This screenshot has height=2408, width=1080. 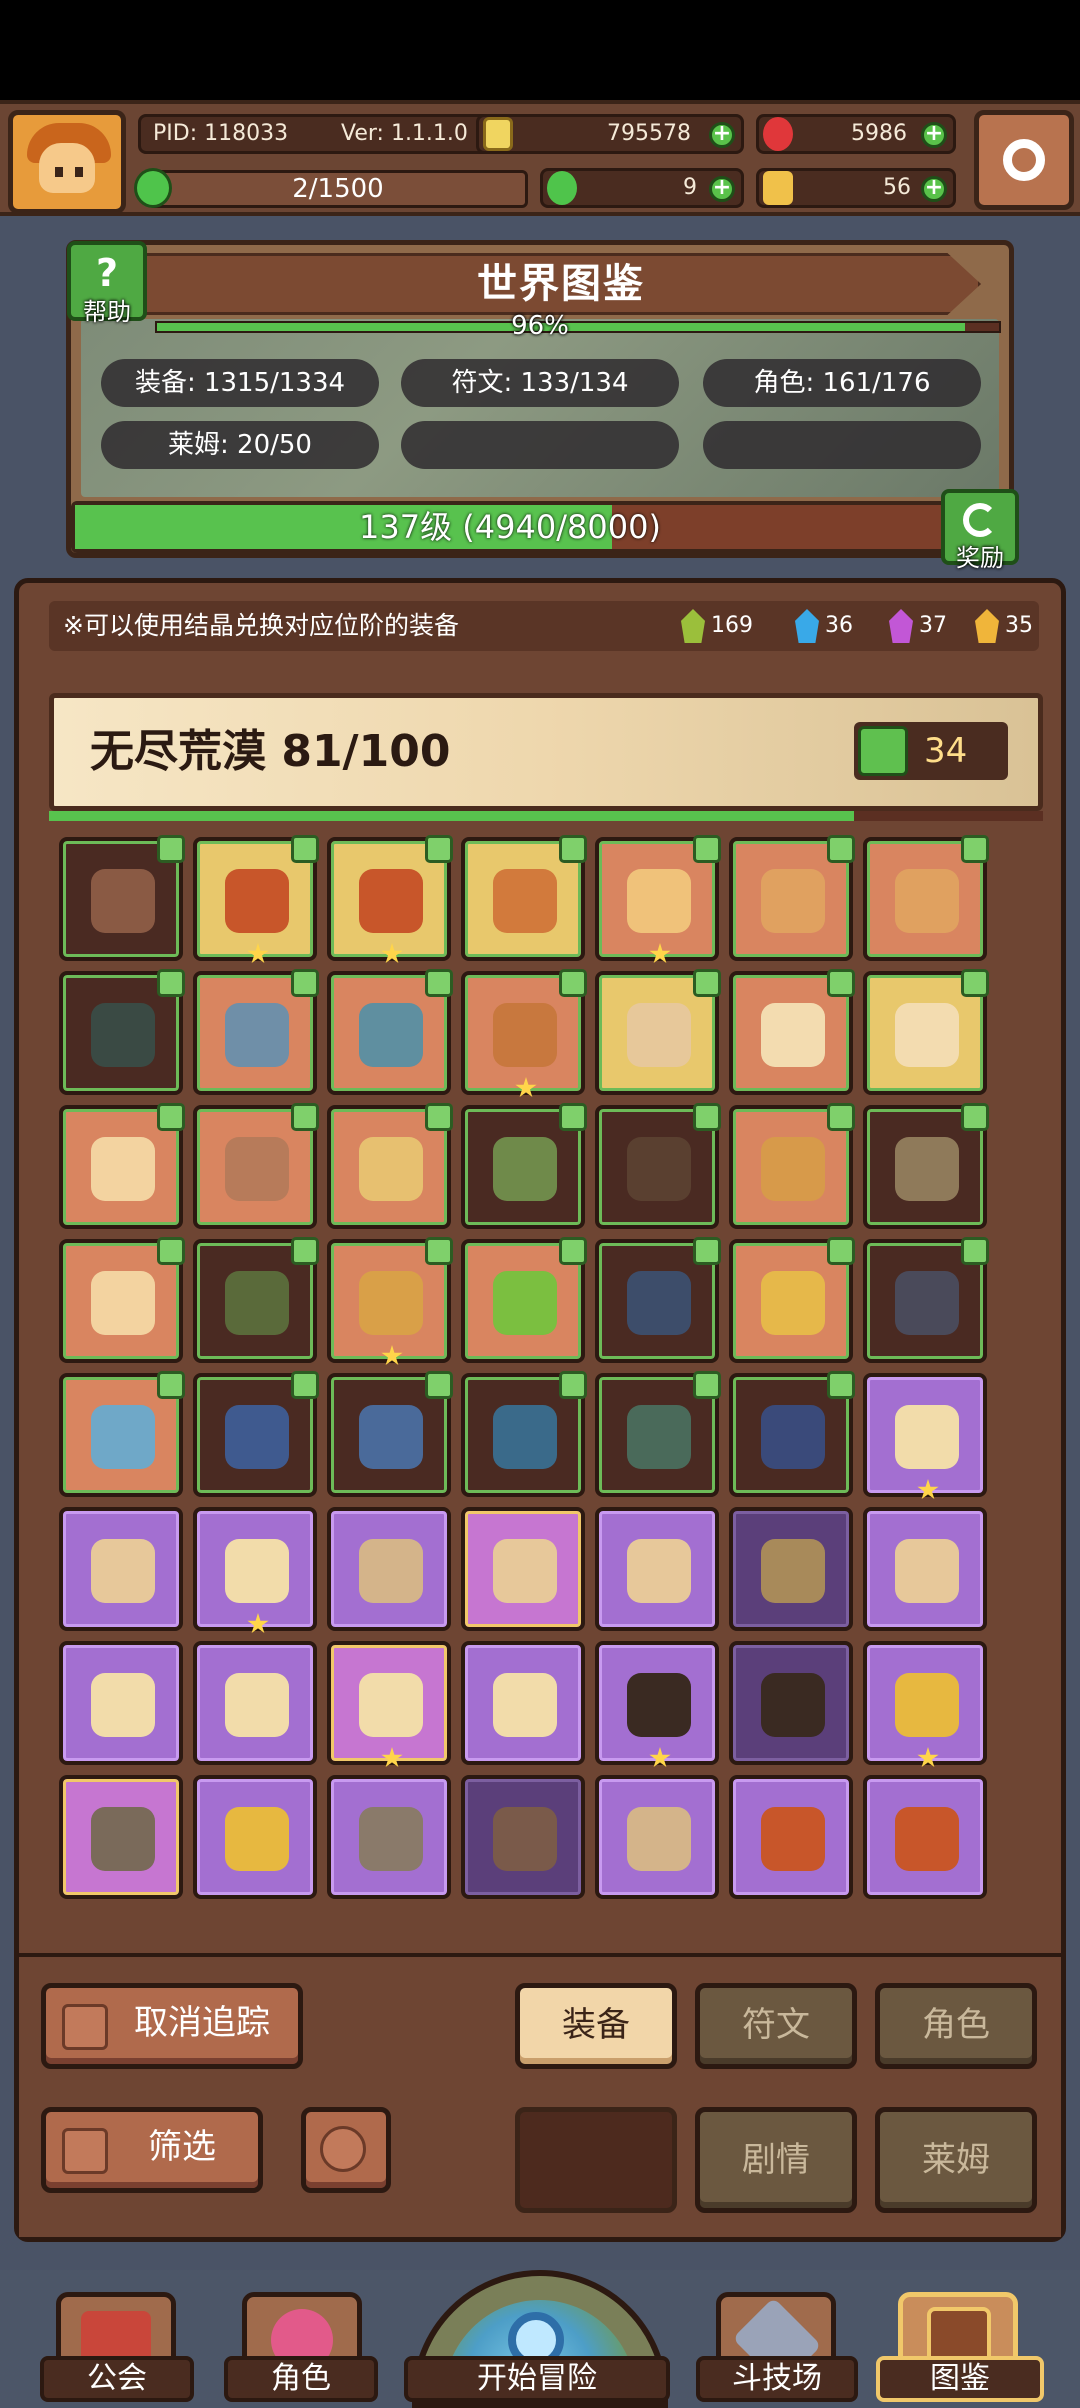 I want to click on purple-crystal-count: 37, so click(x=933, y=625).